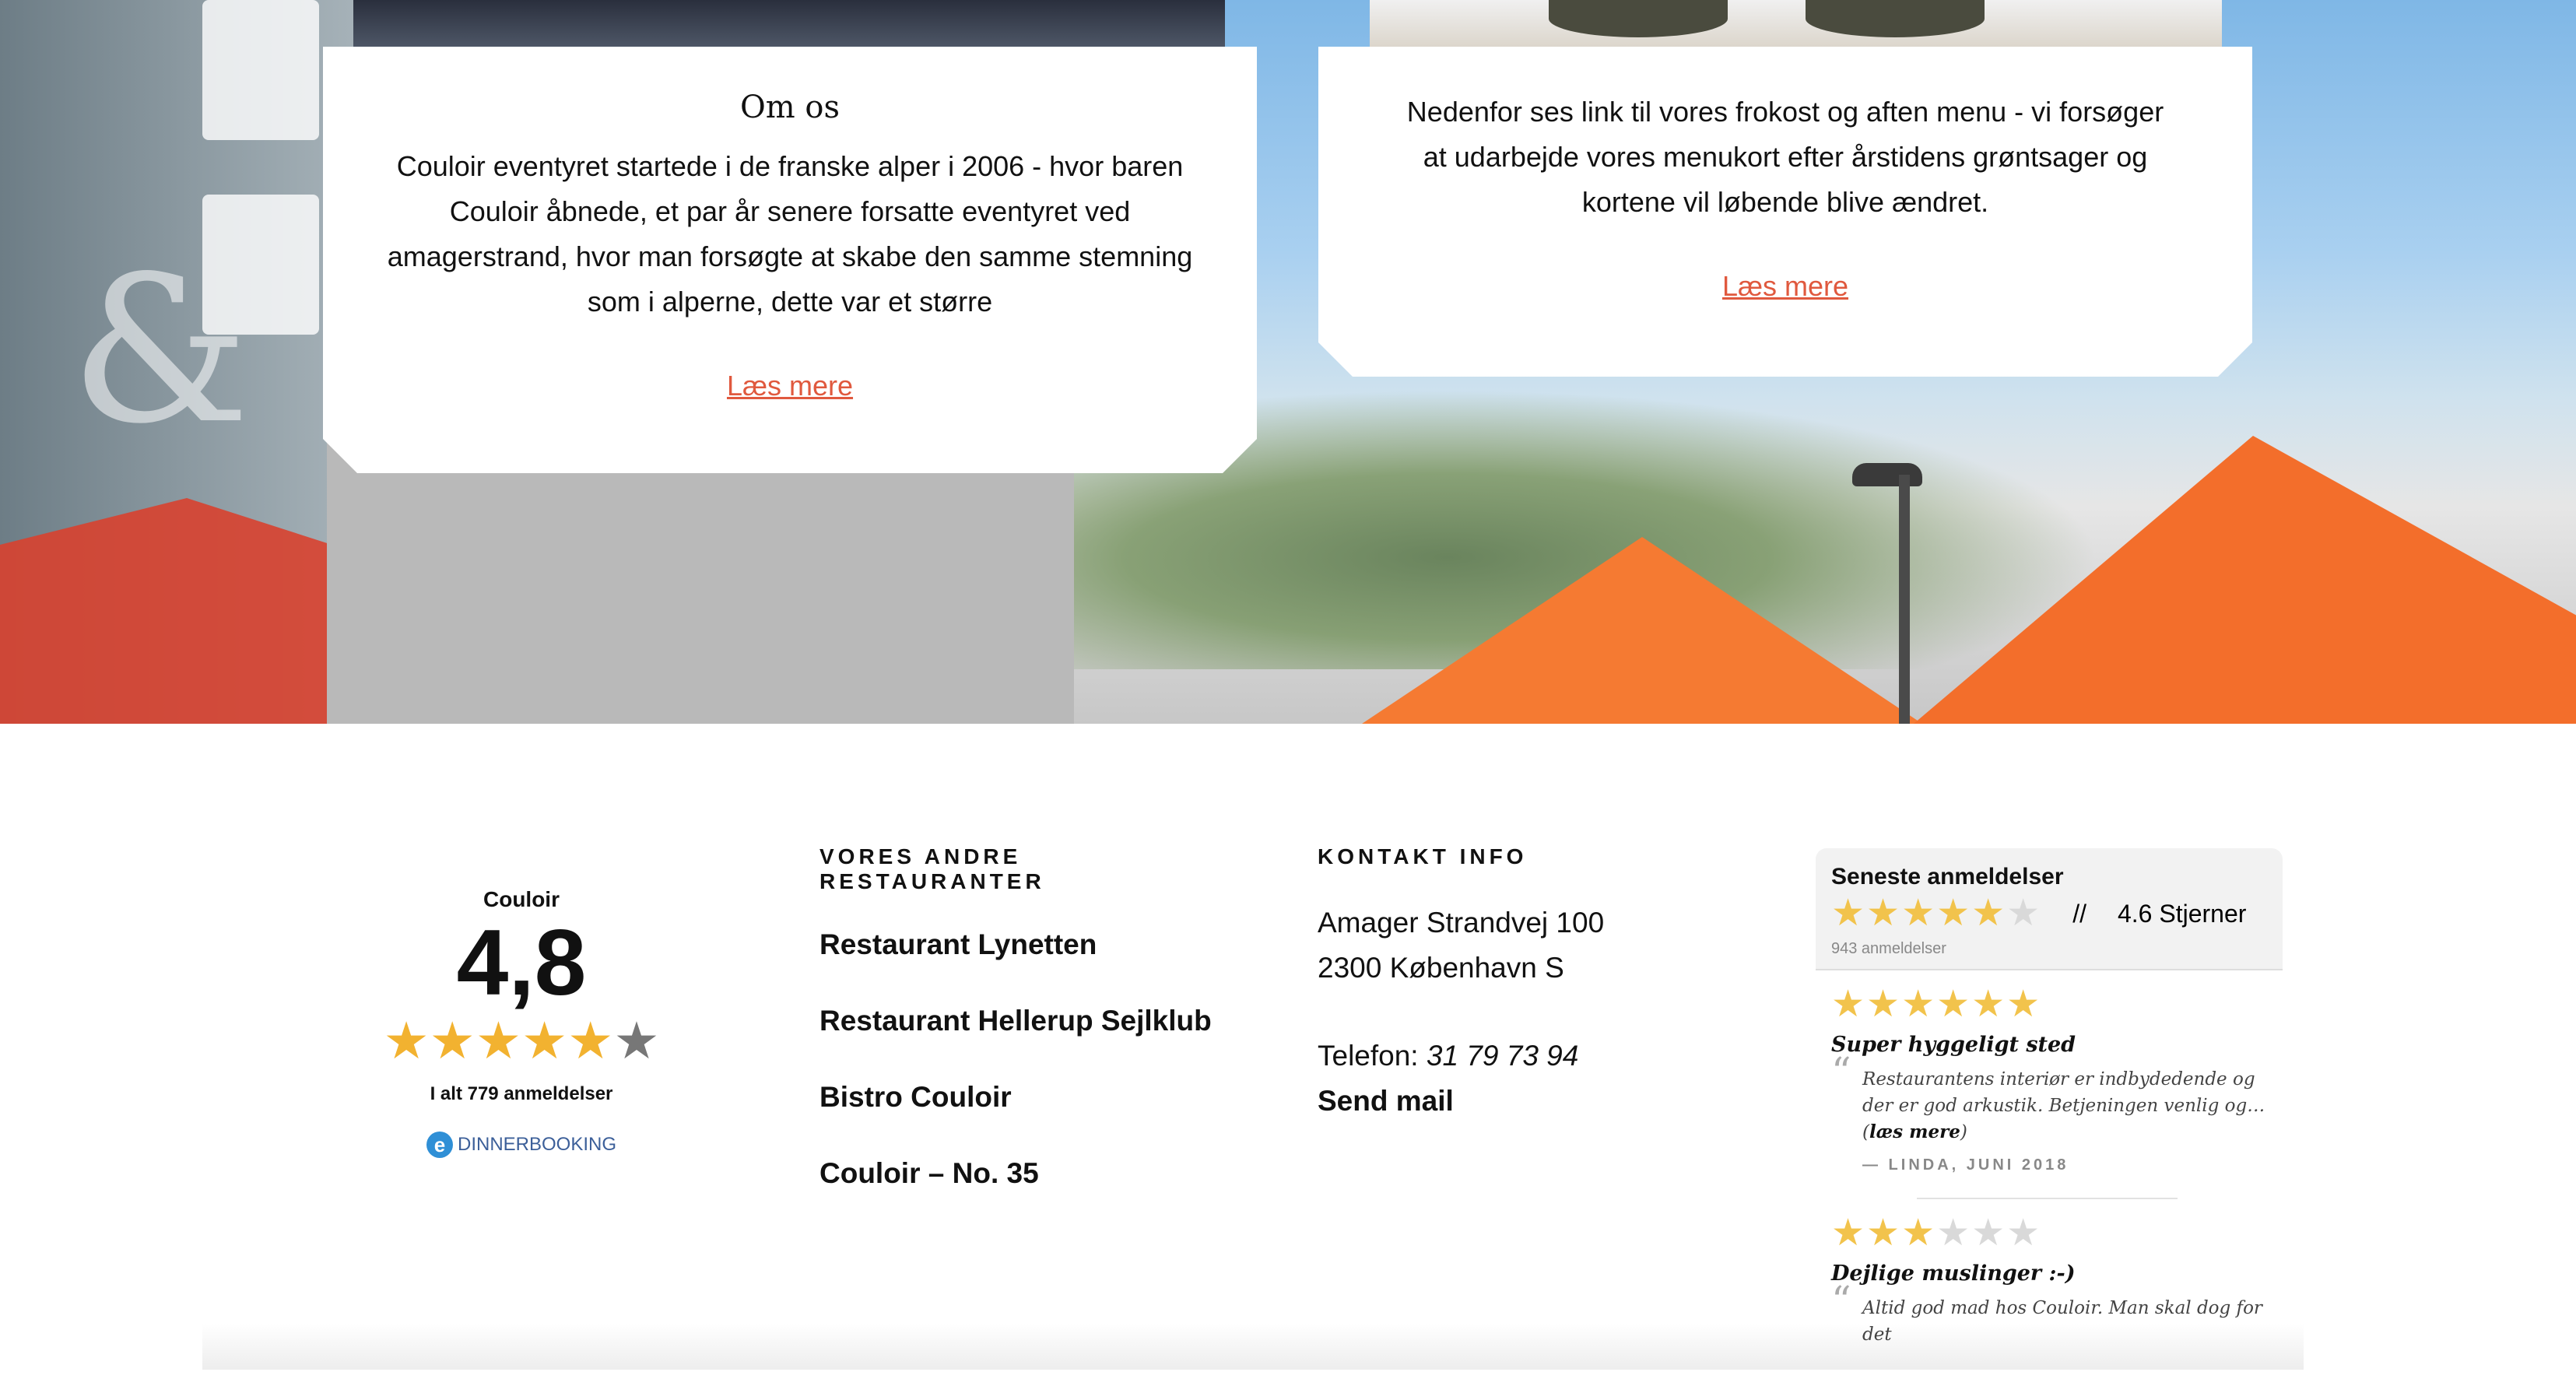  Describe the element at coordinates (1954, 1273) in the screenshot. I see `review-title: Dejlige muslinger :-)` at that location.